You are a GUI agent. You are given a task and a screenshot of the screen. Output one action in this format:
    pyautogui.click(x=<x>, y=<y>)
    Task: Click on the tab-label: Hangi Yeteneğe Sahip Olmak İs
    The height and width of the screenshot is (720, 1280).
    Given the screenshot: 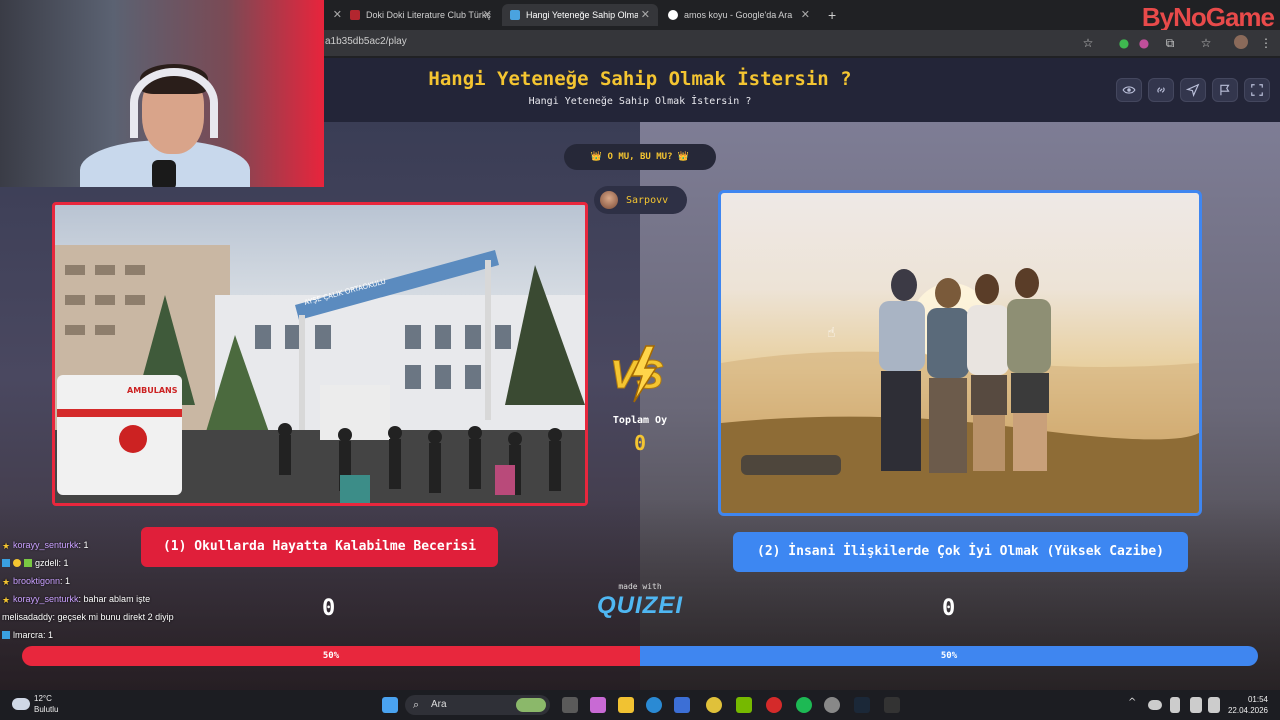 What is the action you would take?
    pyautogui.click(x=582, y=15)
    